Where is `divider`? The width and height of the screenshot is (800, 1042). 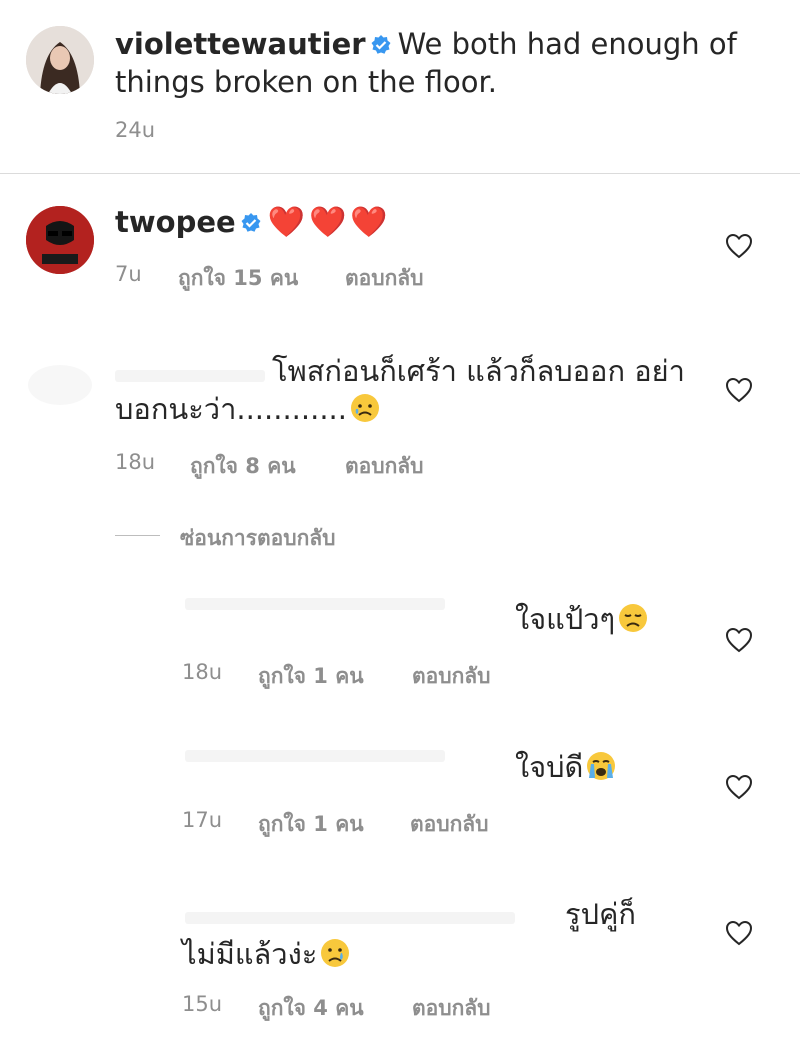 divider is located at coordinates (400, 173).